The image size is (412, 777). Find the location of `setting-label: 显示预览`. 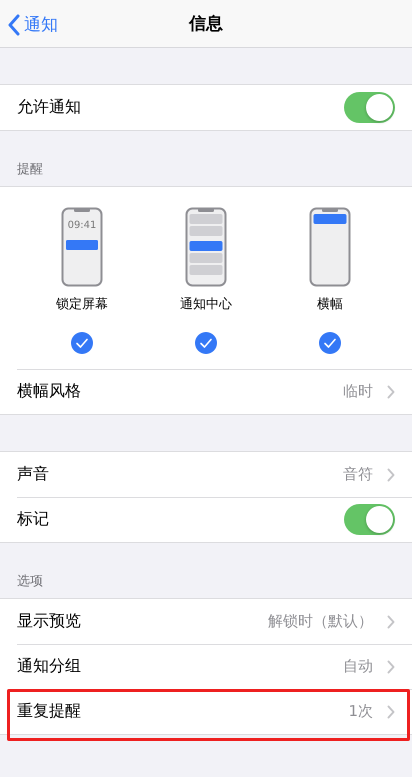

setting-label: 显示预览 is located at coordinates (49, 621).